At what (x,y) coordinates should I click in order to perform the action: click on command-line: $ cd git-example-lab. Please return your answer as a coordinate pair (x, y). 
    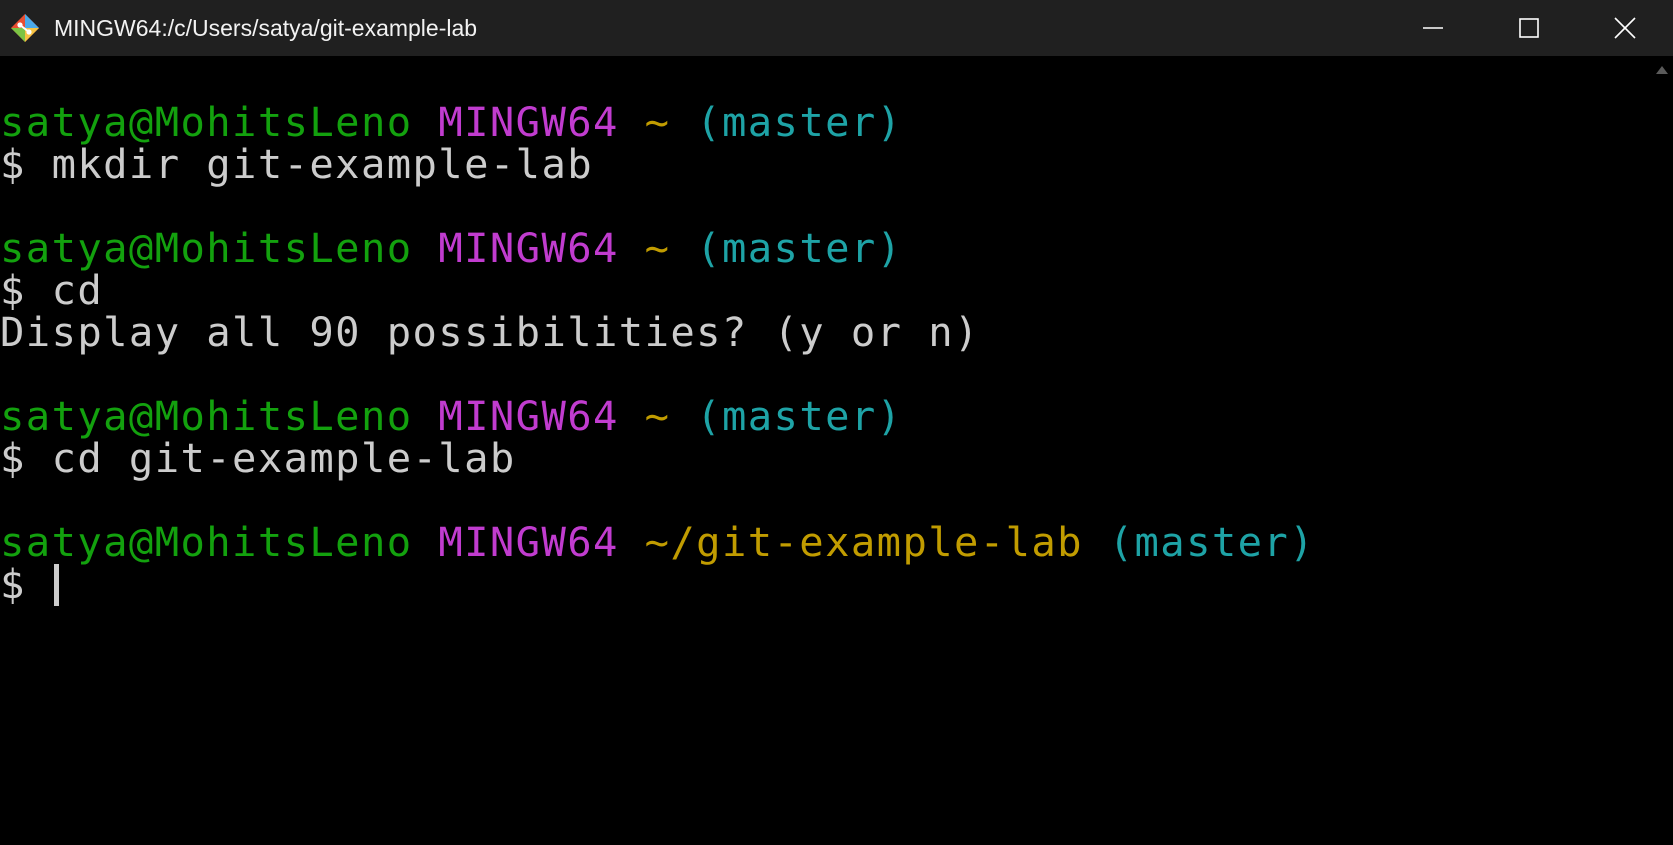
    Looking at the image, I should click on (258, 458).